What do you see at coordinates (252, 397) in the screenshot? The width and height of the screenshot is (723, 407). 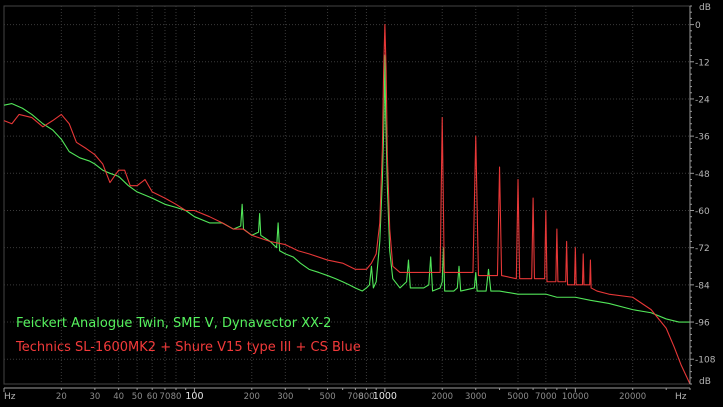 I see `x-tick-label: 200` at bounding box center [252, 397].